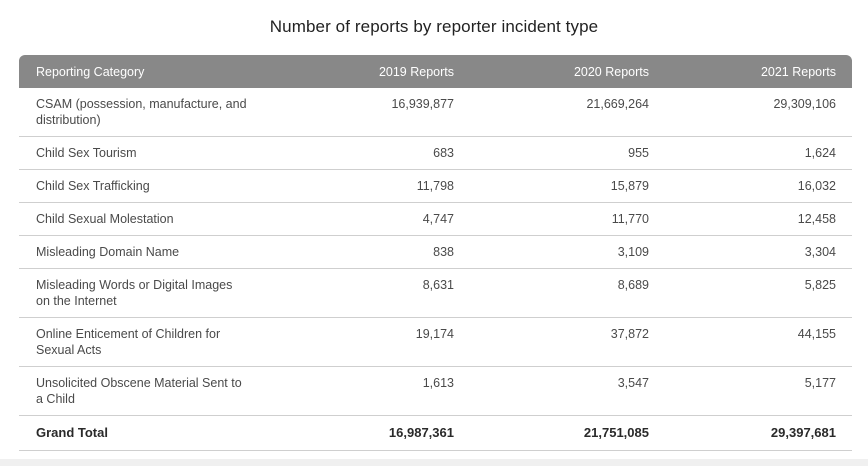 This screenshot has height=466, width=868. I want to click on row-2019: 11,798, so click(435, 186).